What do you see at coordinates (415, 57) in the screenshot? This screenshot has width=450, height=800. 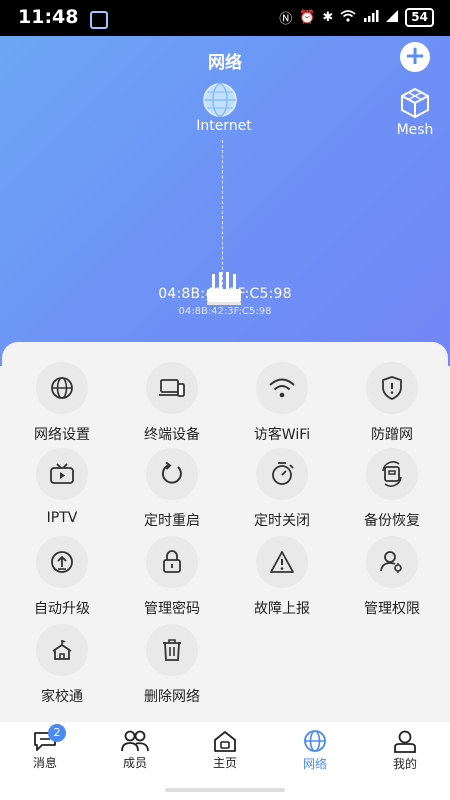 I see `add-button: +` at bounding box center [415, 57].